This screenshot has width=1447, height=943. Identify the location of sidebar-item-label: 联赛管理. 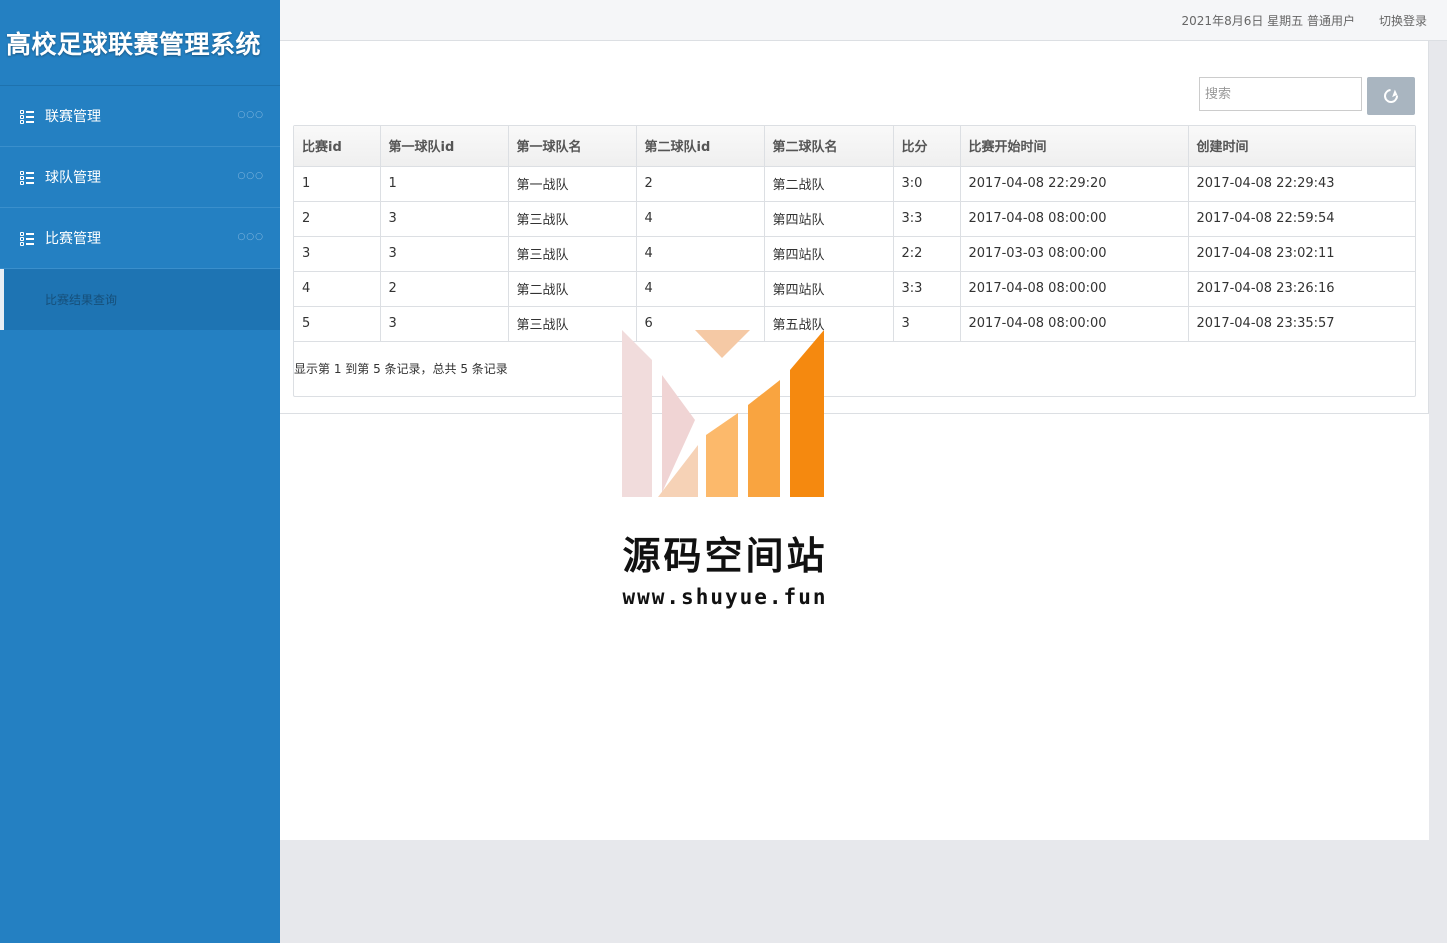
(73, 117).